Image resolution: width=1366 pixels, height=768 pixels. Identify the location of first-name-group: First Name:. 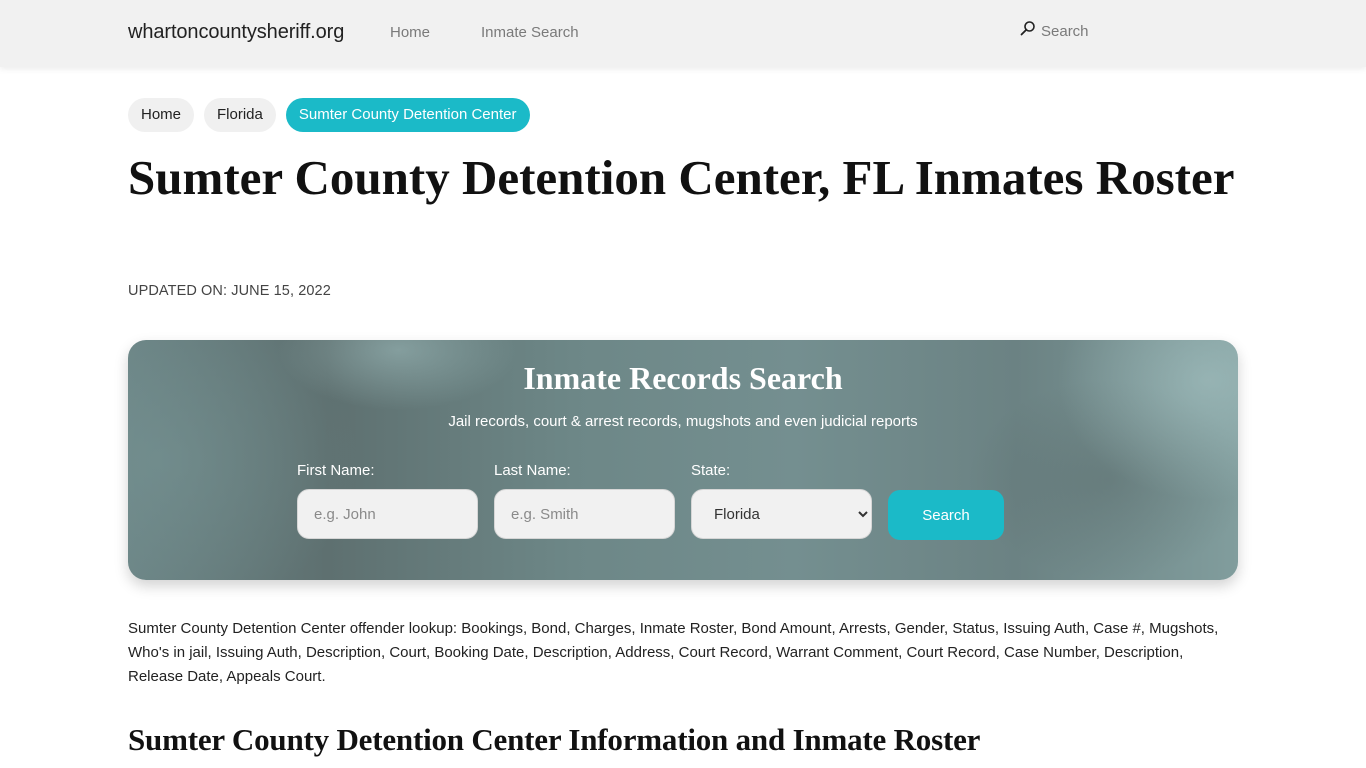
(387, 500).